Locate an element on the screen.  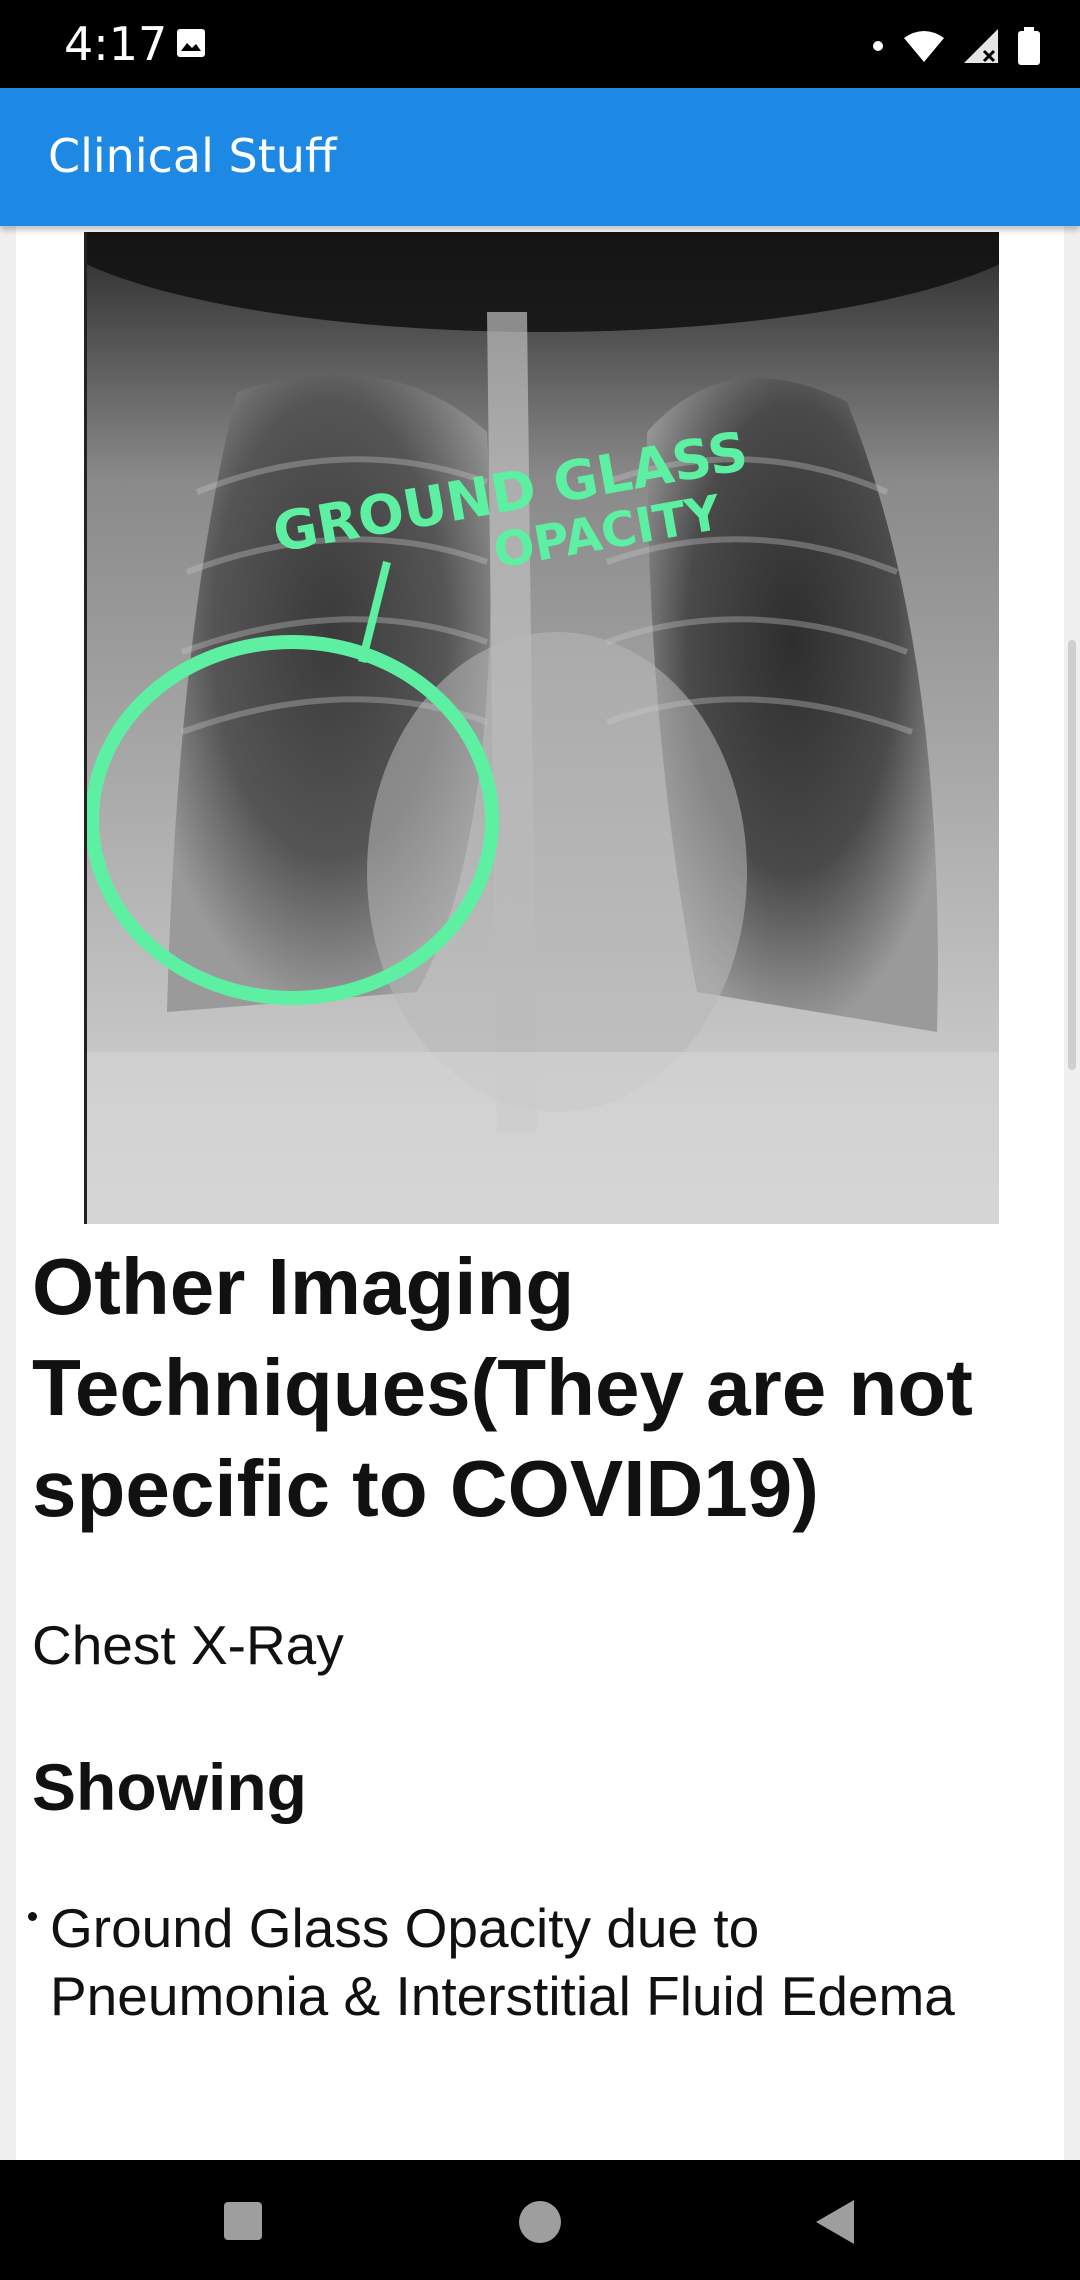
scrollbar-thumb is located at coordinates (1072, 855).